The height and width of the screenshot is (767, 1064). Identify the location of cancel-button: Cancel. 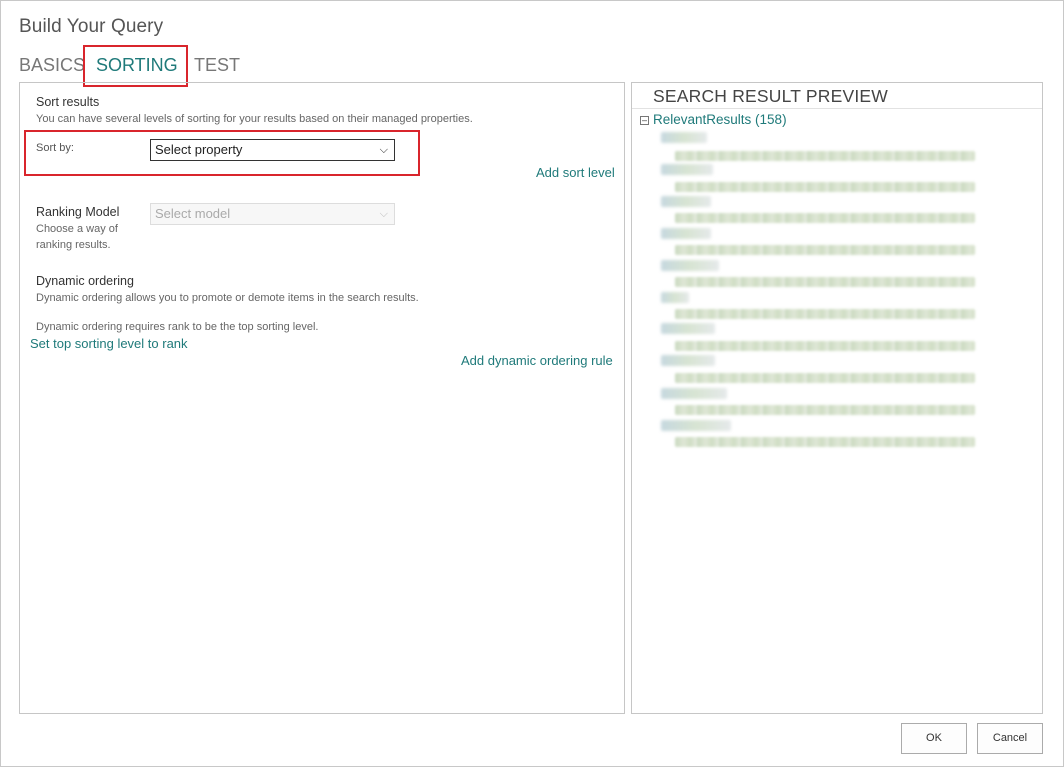
(1010, 738).